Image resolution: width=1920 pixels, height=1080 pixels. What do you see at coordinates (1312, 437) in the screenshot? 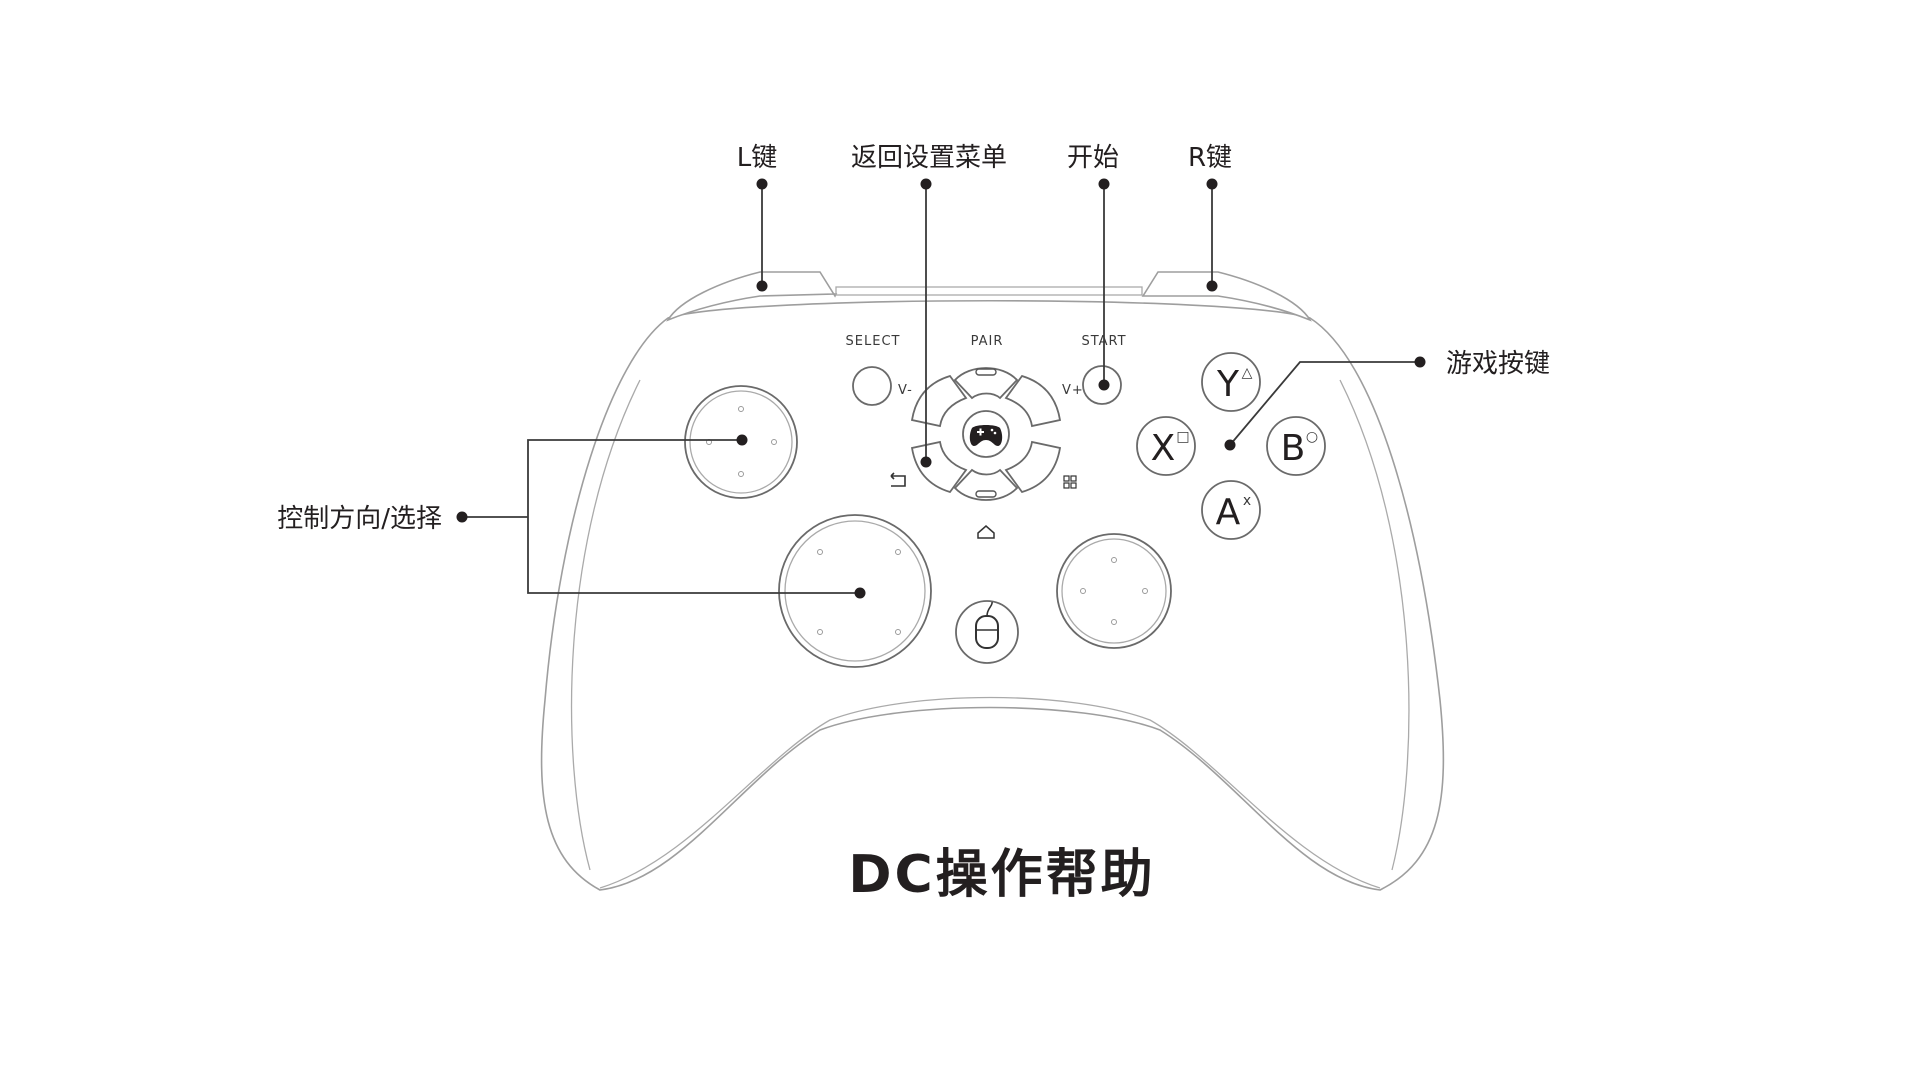
I see `b-symbol: ○` at bounding box center [1312, 437].